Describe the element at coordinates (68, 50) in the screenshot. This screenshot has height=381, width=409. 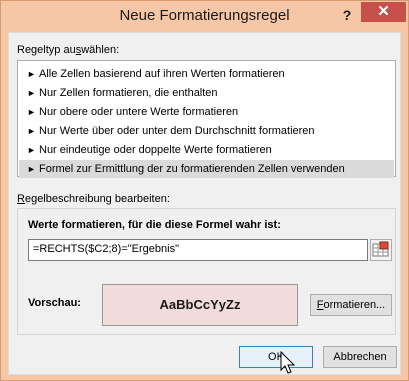
I see `rule-type-label: Regeltyp auswählen:` at that location.